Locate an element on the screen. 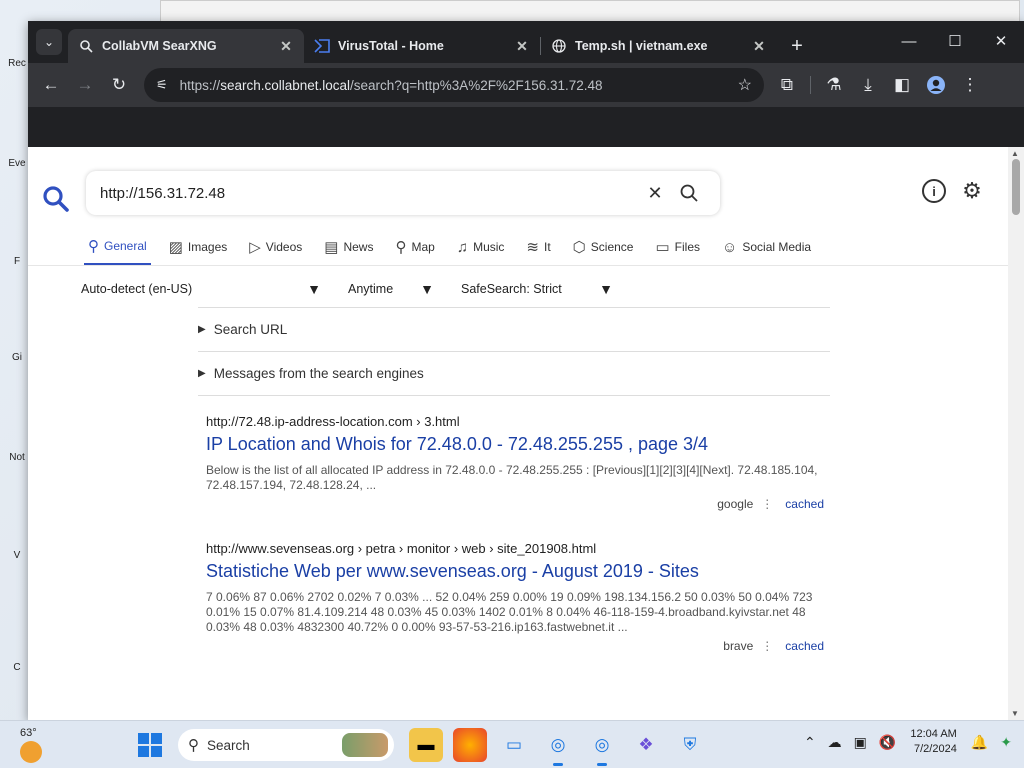  clear-icon: ✕ is located at coordinates (655, 193).